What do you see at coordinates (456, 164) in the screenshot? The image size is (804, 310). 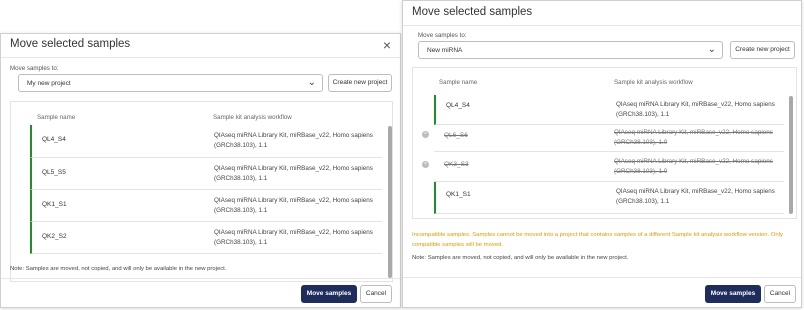 I see `sample-name: QK3_S3` at bounding box center [456, 164].